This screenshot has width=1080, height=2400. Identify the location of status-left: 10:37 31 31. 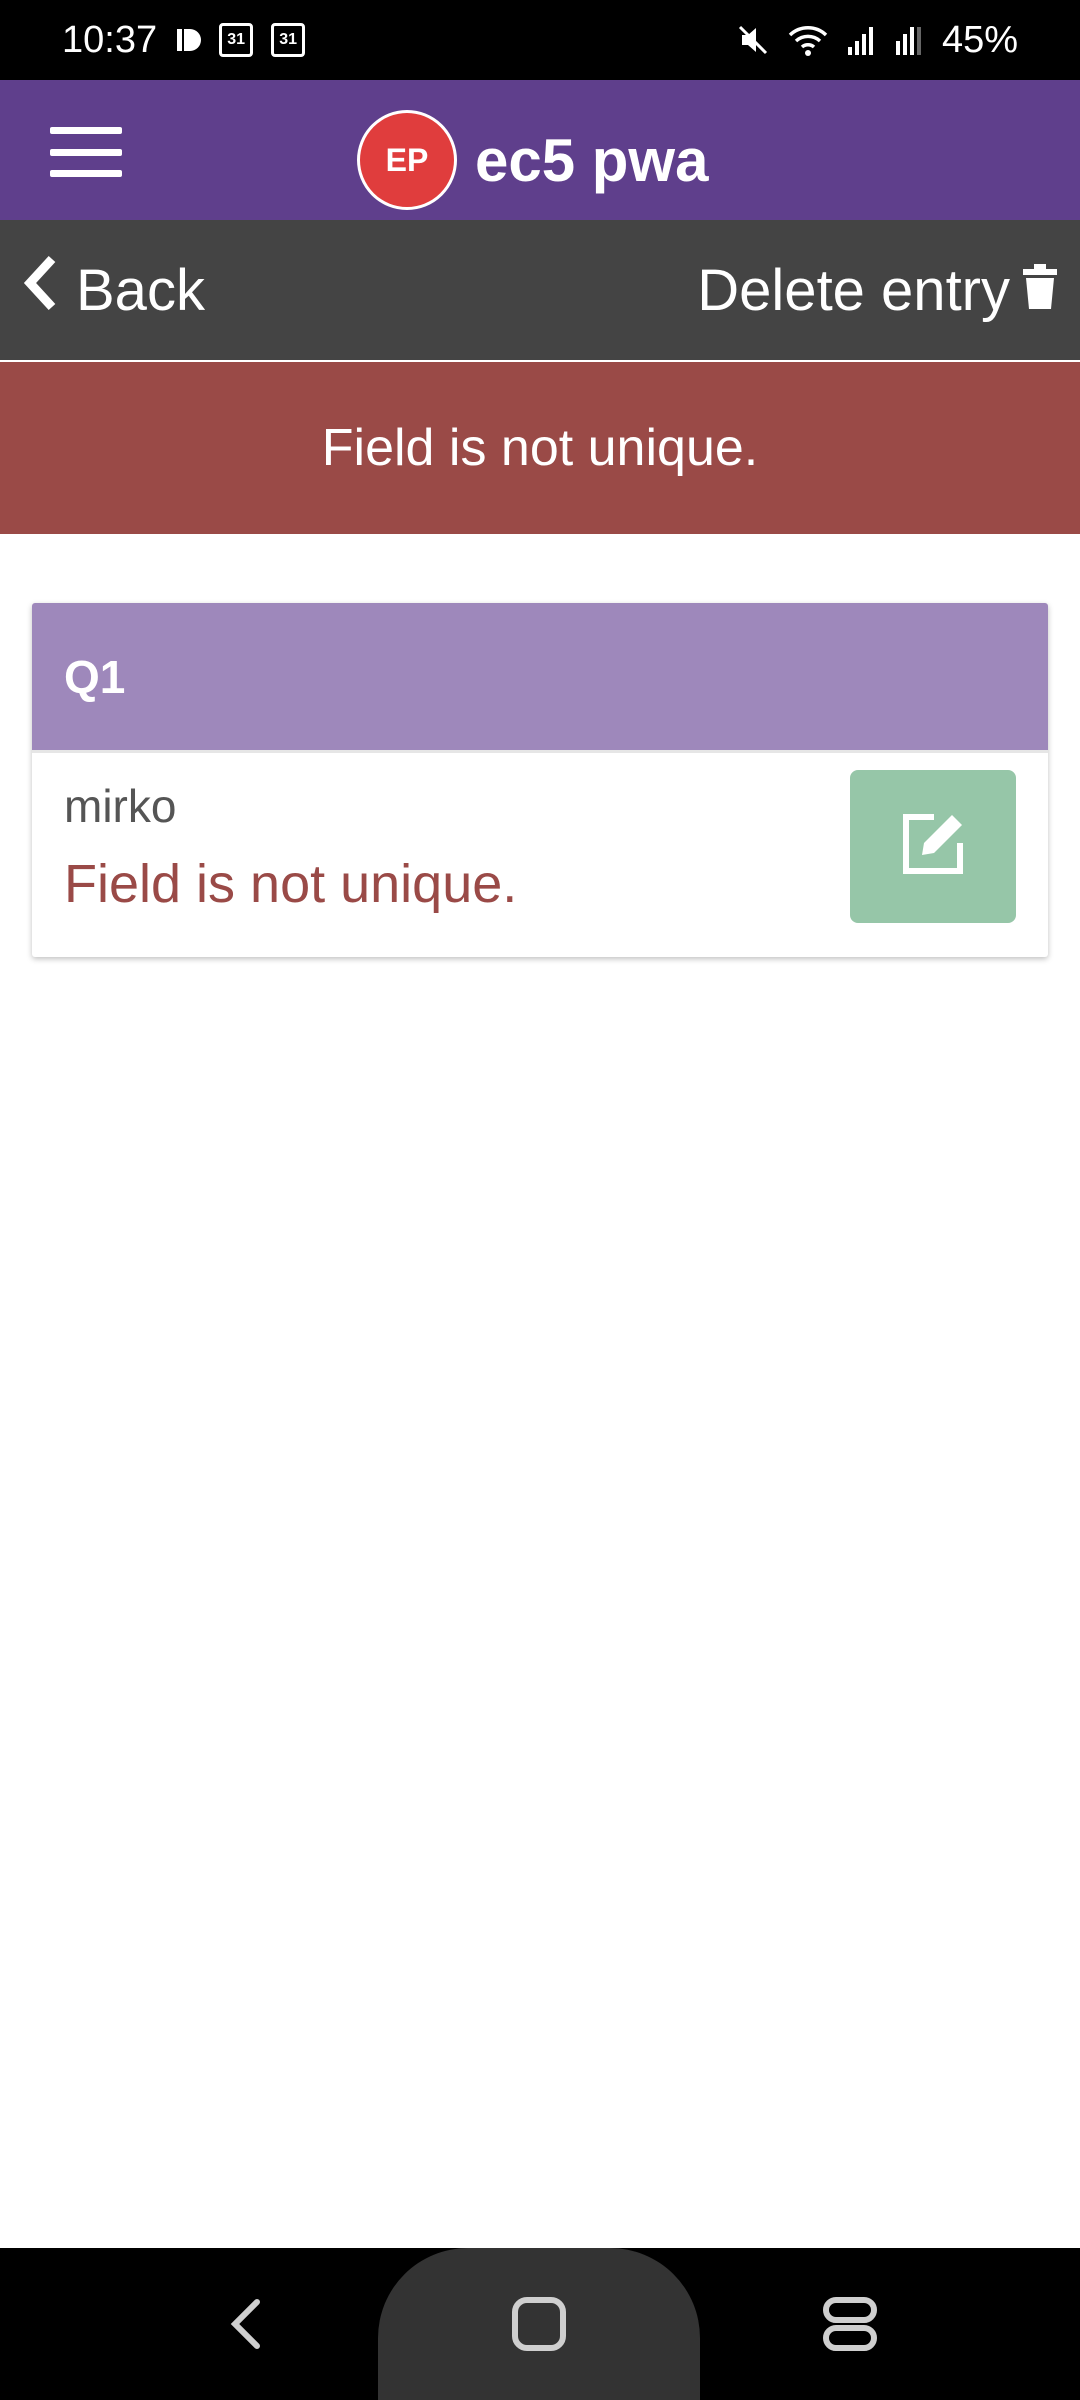
(184, 40).